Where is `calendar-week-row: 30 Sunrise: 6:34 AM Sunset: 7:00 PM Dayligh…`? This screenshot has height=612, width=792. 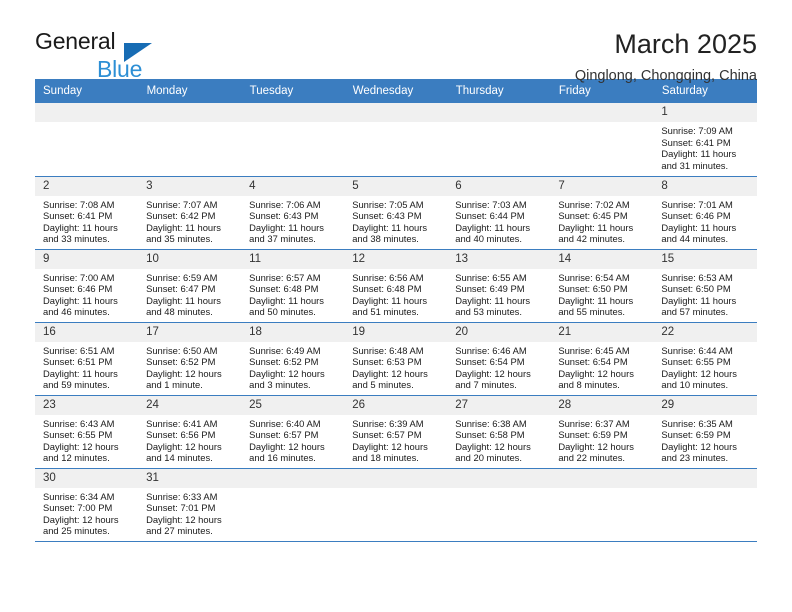 calendar-week-row: 30 Sunrise: 6:34 AM Sunset: 7:00 PM Dayligh… is located at coordinates (396, 505).